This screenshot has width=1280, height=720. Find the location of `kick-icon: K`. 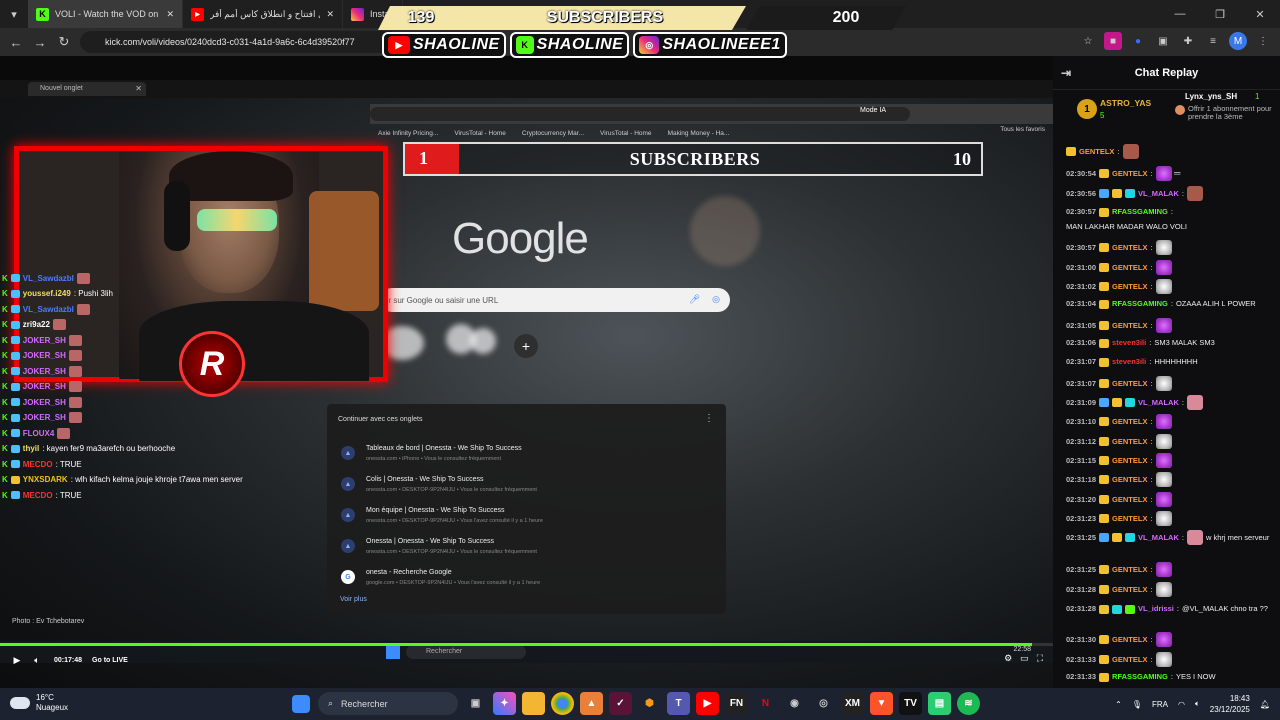

kick-icon: K is located at coordinates (5, 324).